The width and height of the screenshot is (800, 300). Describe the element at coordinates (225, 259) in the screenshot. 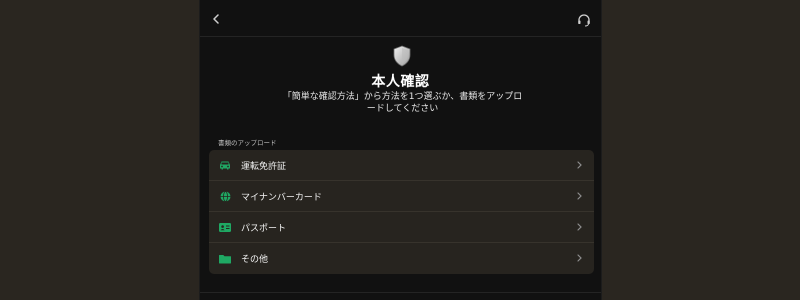

I see `folder-icon` at that location.